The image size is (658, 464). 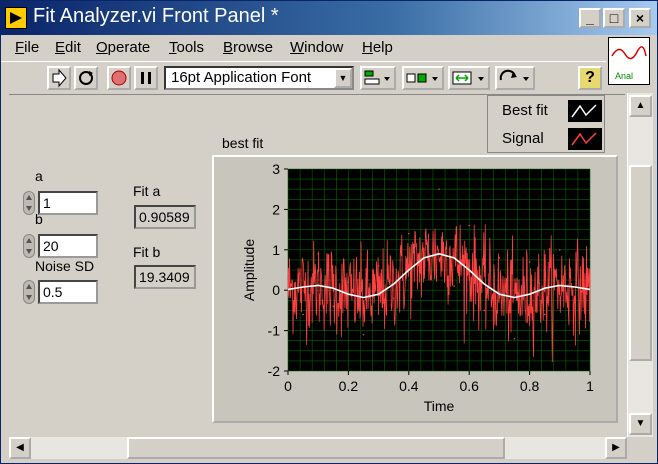 What do you see at coordinates (640, 424) in the screenshot?
I see `scroll-down-arrow: ▼` at bounding box center [640, 424].